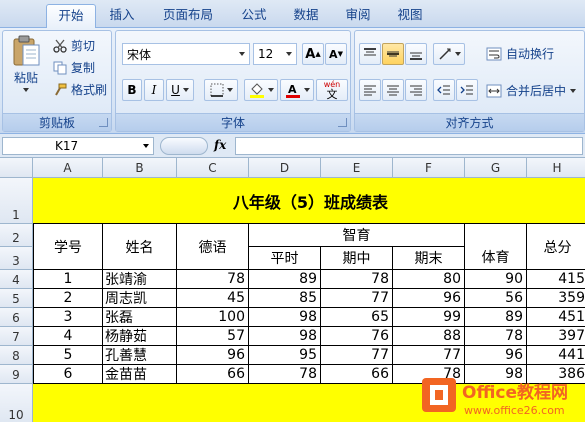 This screenshot has height=422, width=585. Describe the element at coordinates (357, 235) in the screenshot. I see `header-zhiyu: 智育` at that location.